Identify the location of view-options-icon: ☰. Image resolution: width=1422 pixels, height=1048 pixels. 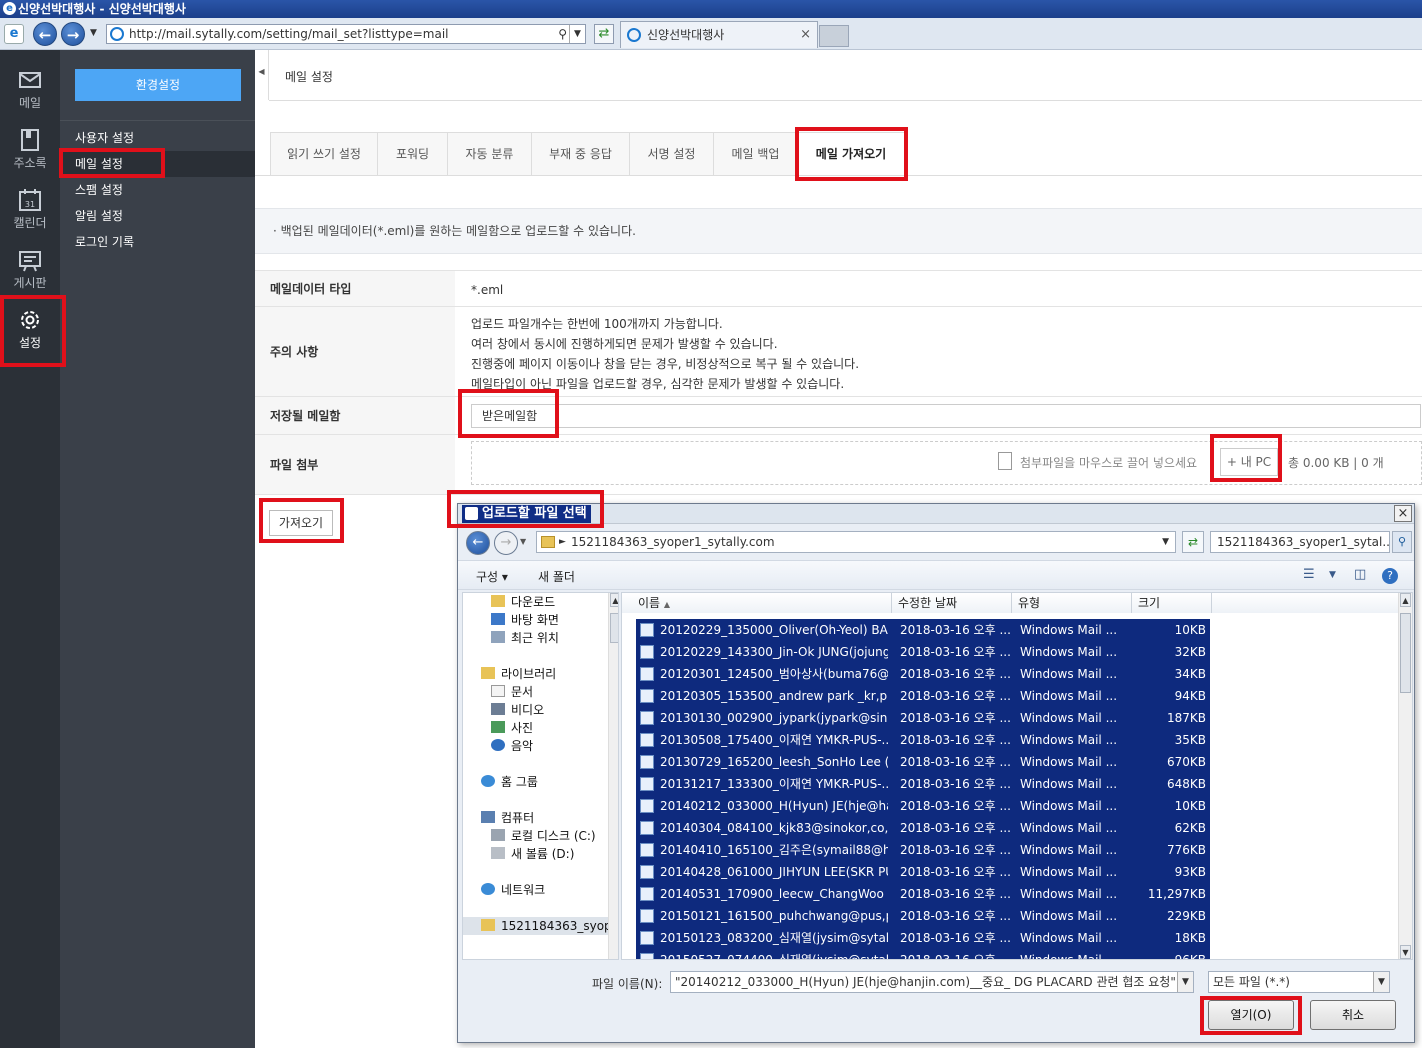
(1309, 574).